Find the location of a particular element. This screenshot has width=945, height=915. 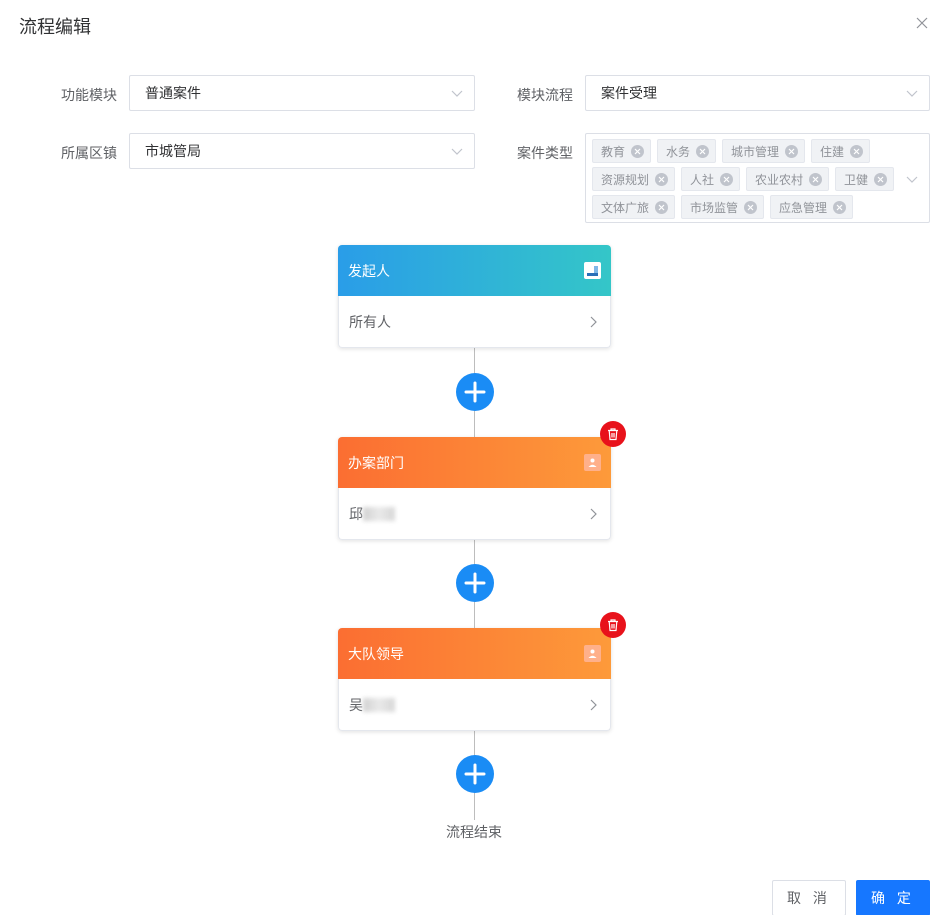

tag-label: 住建 is located at coordinates (832, 151).